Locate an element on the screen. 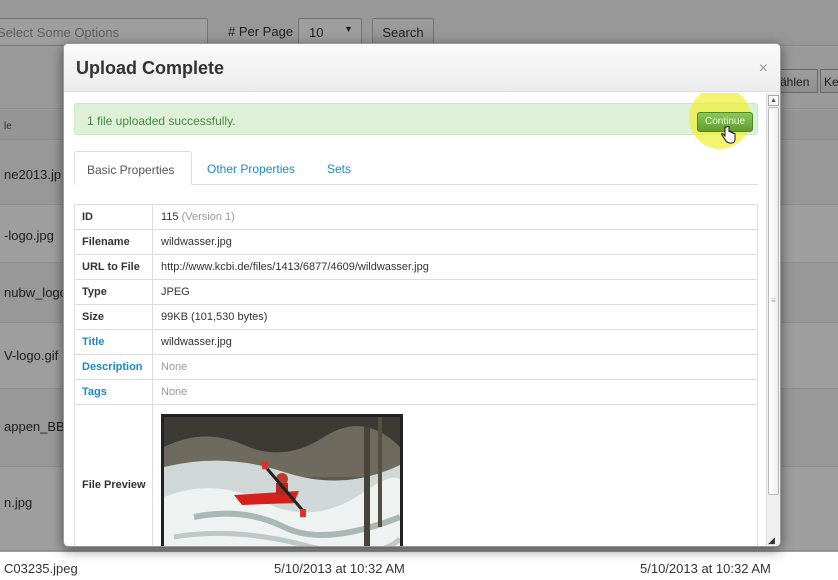  scrollbar-thumb: ≡ is located at coordinates (773, 301).